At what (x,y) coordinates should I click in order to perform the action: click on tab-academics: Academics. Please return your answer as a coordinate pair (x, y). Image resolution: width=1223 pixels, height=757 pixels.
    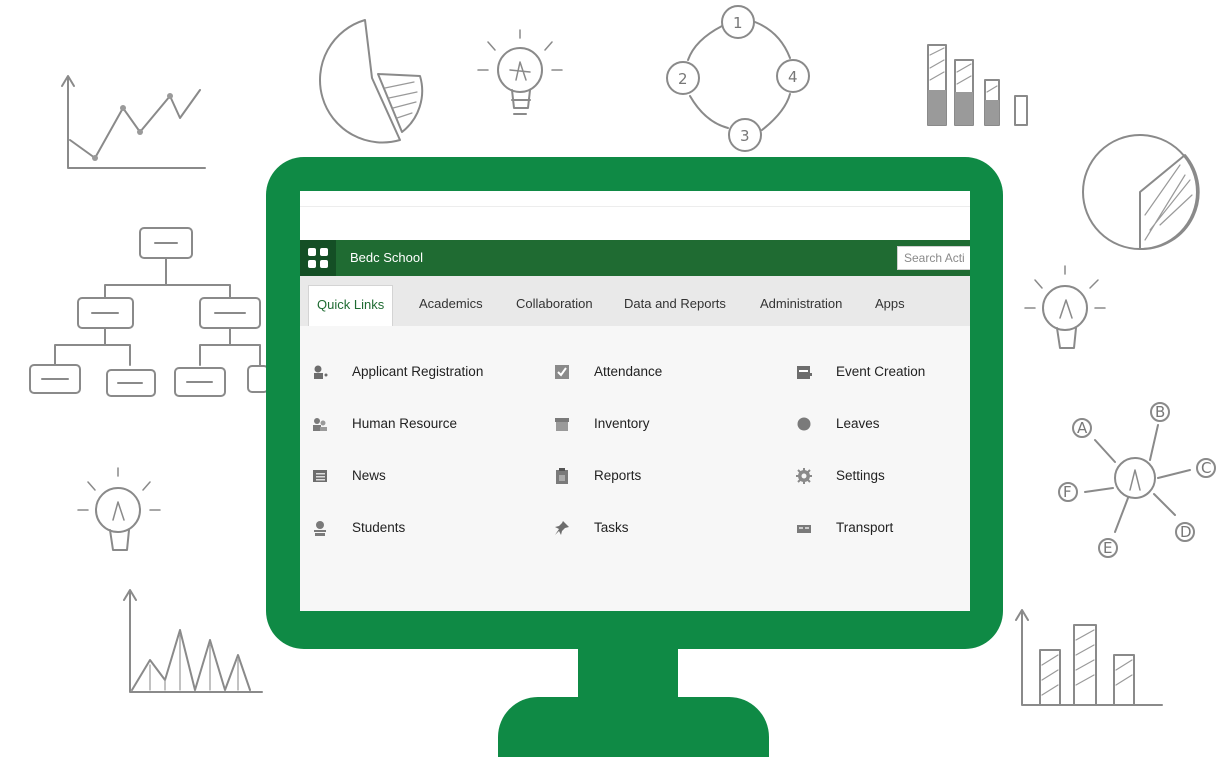
    Looking at the image, I should click on (451, 305).